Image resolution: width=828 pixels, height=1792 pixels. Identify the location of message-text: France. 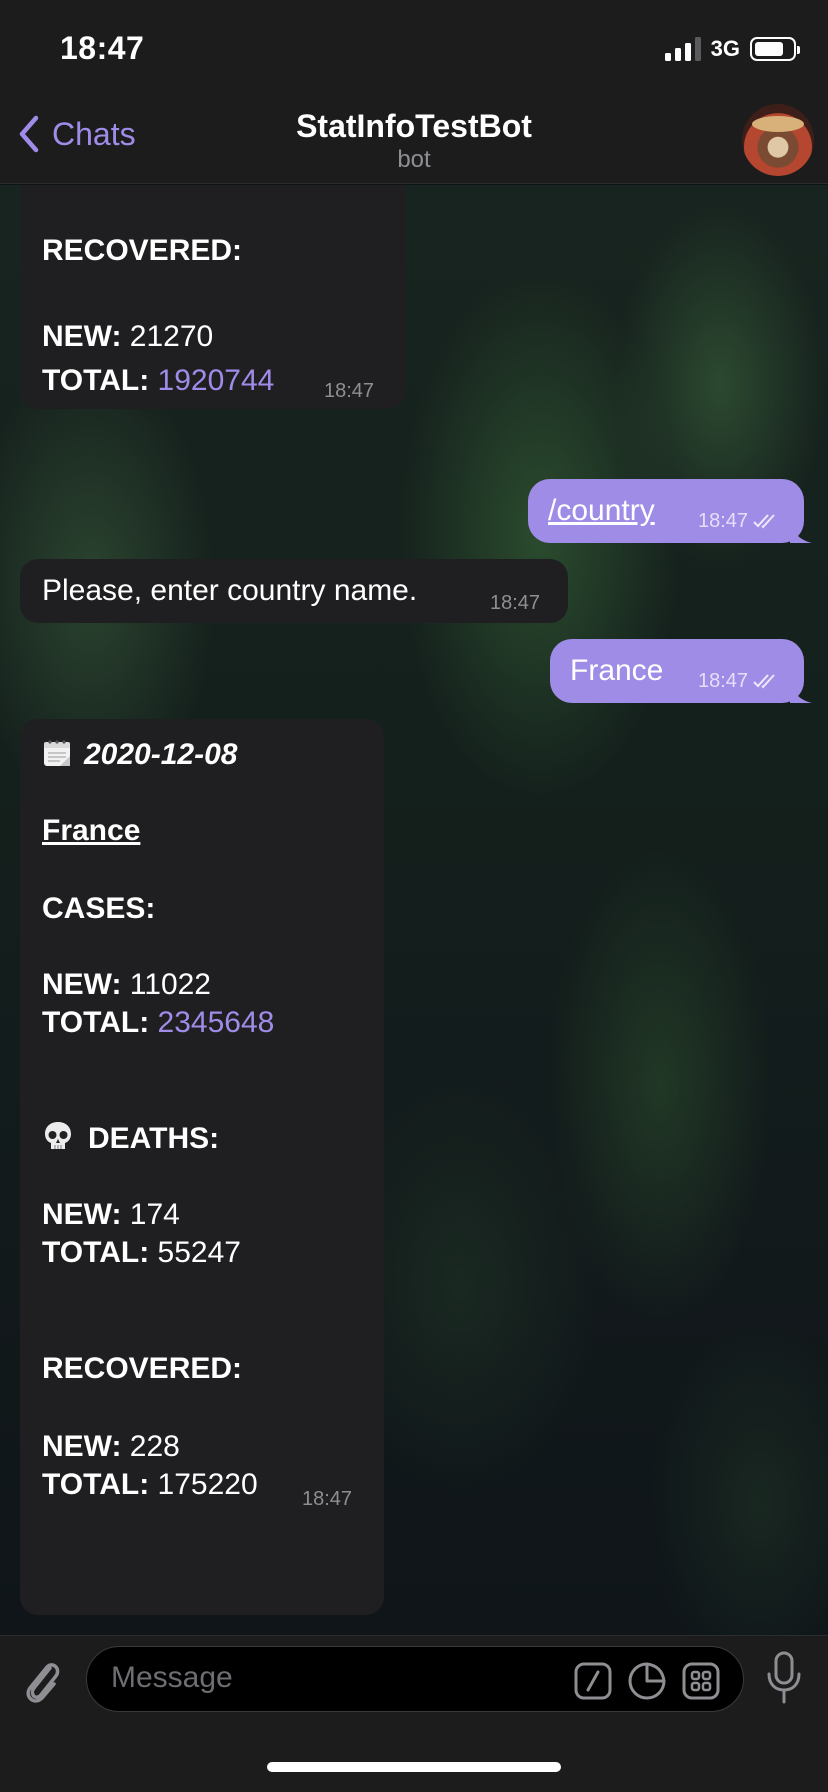
(617, 670).